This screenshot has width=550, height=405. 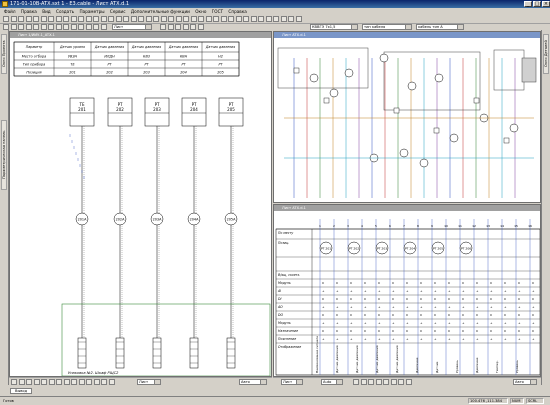 I want to click on cable-combo: кабель тип A, so click(x=440, y=27).